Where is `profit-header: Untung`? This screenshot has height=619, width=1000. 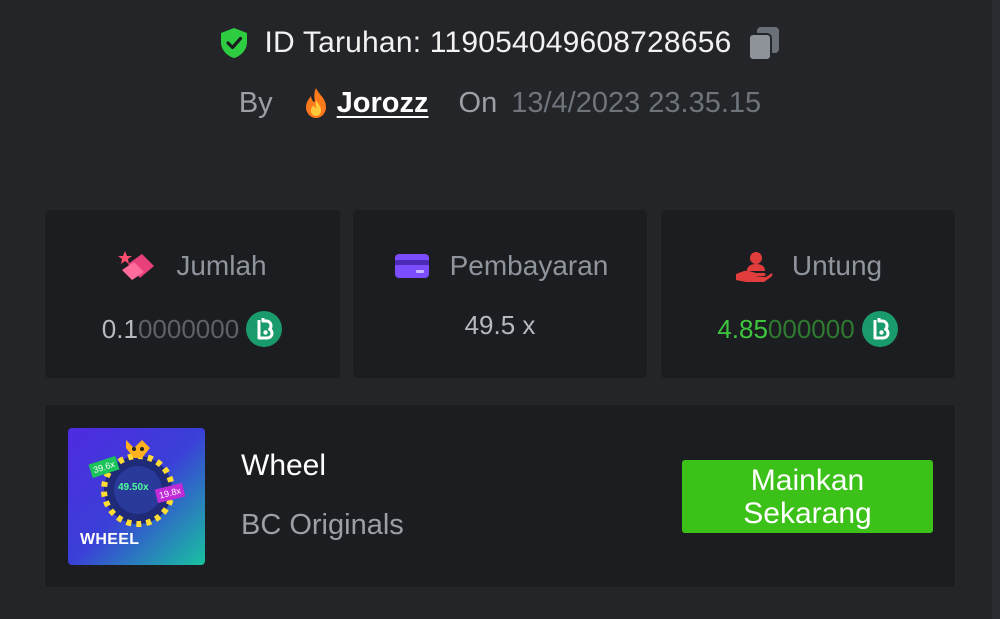 profit-header: Untung is located at coordinates (808, 266).